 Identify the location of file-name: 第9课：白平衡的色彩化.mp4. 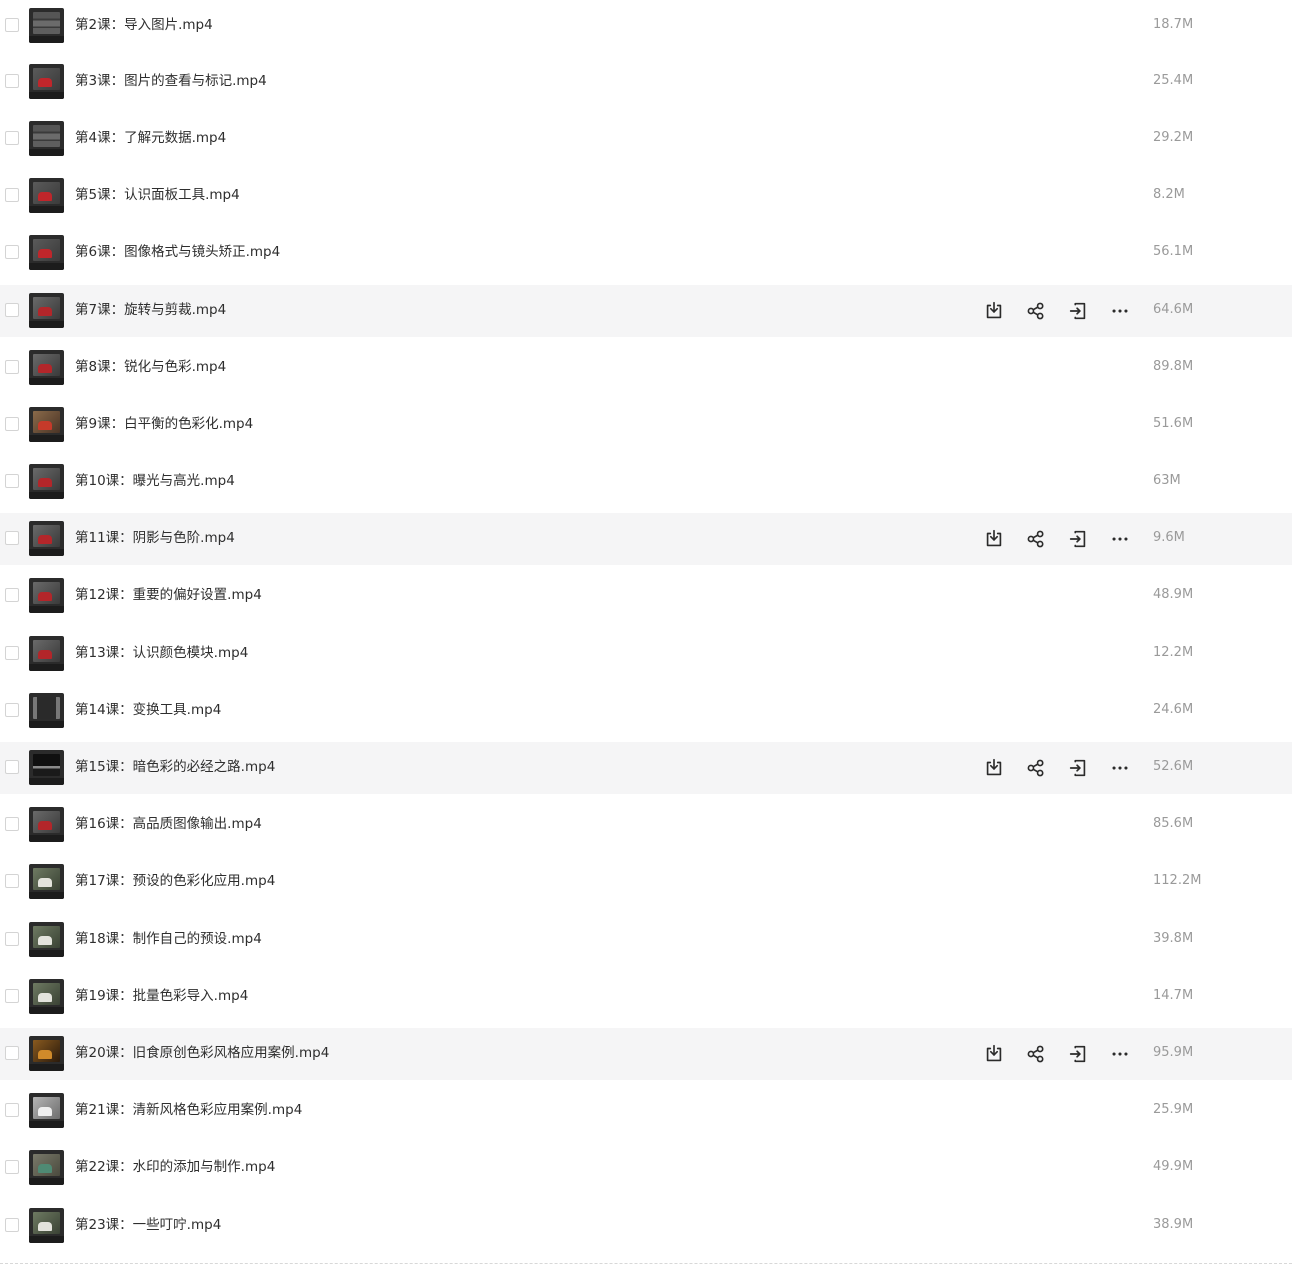
(164, 425).